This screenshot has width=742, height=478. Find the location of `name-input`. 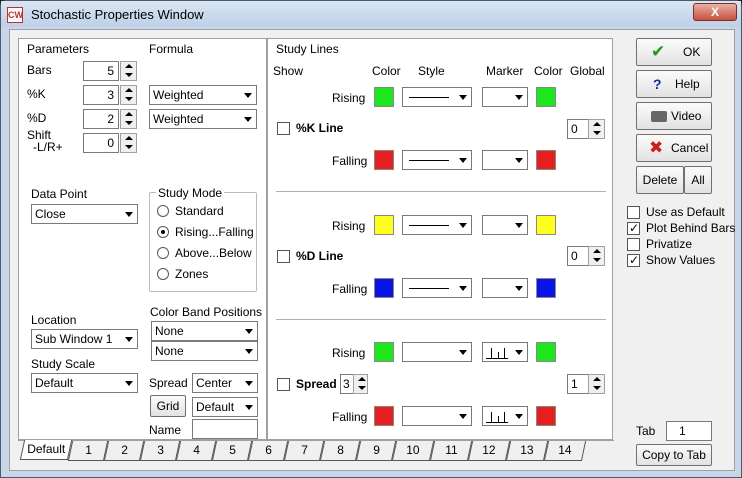

name-input is located at coordinates (225, 429).